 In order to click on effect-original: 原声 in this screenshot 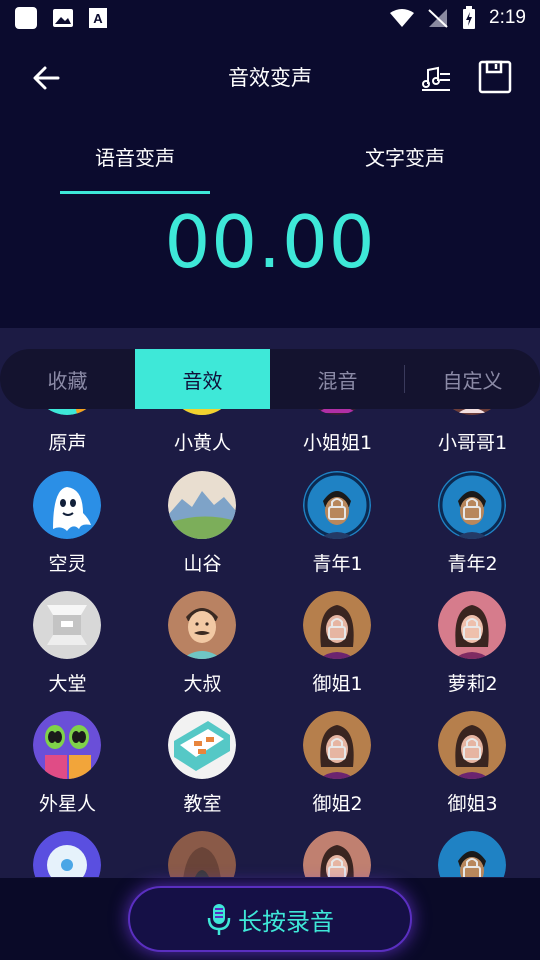, I will do `click(67, 439)`.